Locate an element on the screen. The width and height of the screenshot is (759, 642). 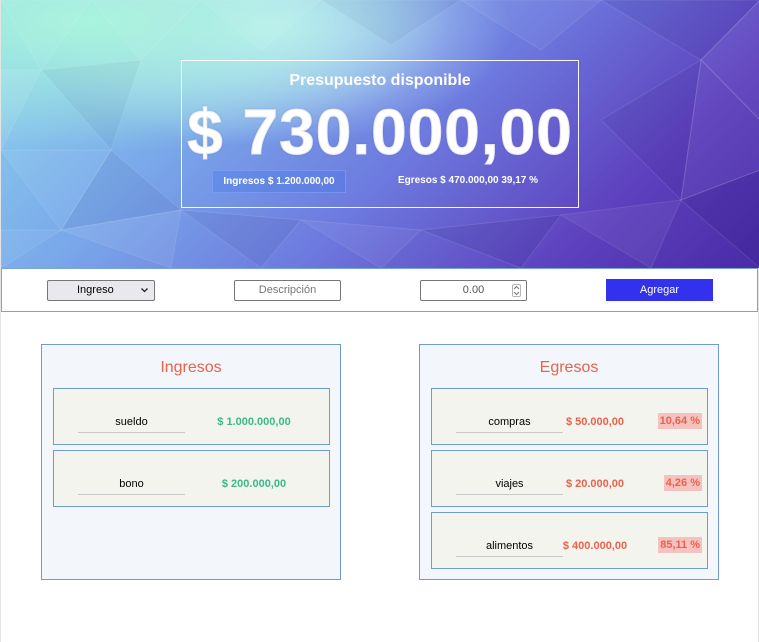
income-item-description: sueldo is located at coordinates (131, 424).